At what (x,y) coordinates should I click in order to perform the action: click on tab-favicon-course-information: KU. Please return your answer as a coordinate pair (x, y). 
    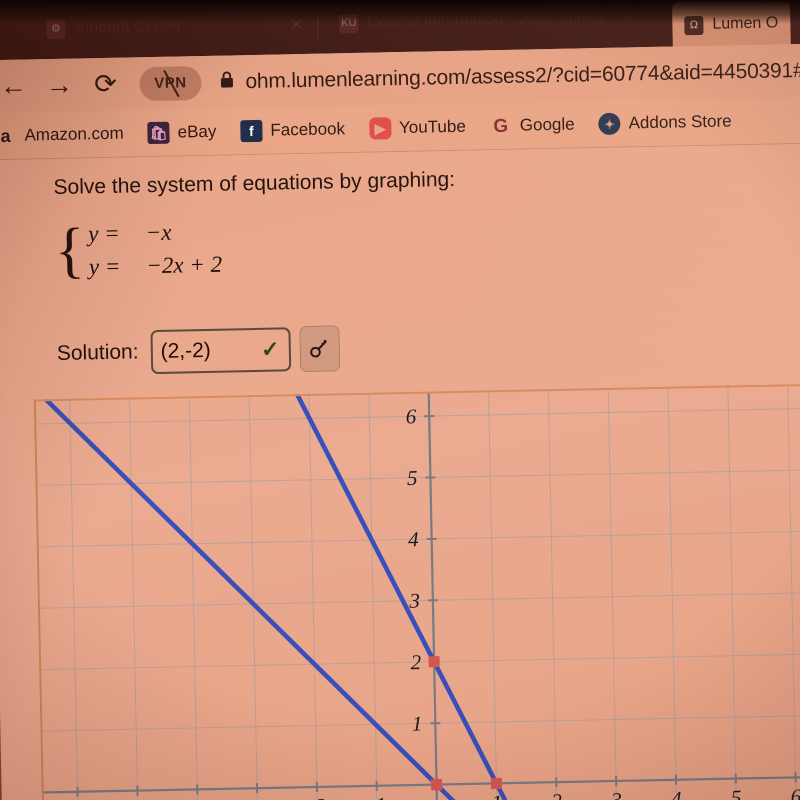
    Looking at the image, I should click on (349, 23).